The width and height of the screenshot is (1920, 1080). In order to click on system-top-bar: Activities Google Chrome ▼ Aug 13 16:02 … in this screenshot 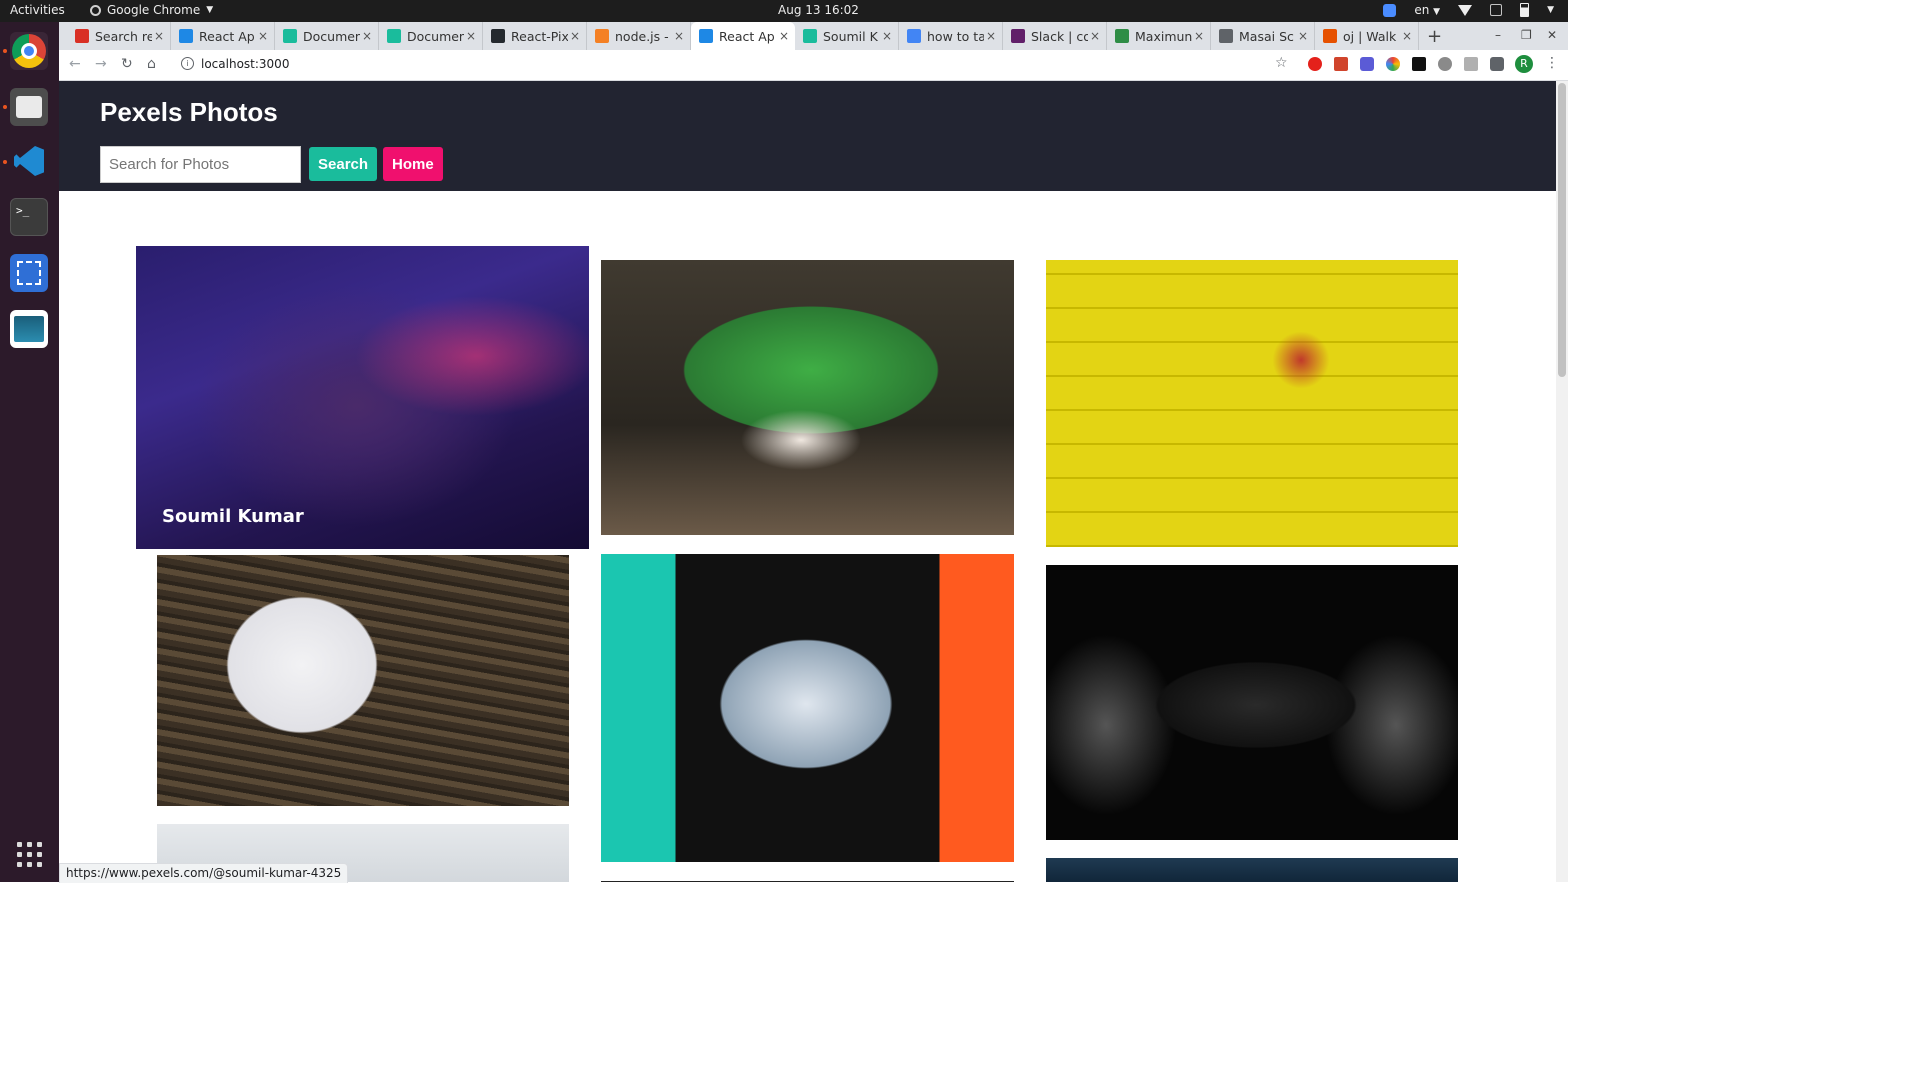, I will do `click(784, 11)`.